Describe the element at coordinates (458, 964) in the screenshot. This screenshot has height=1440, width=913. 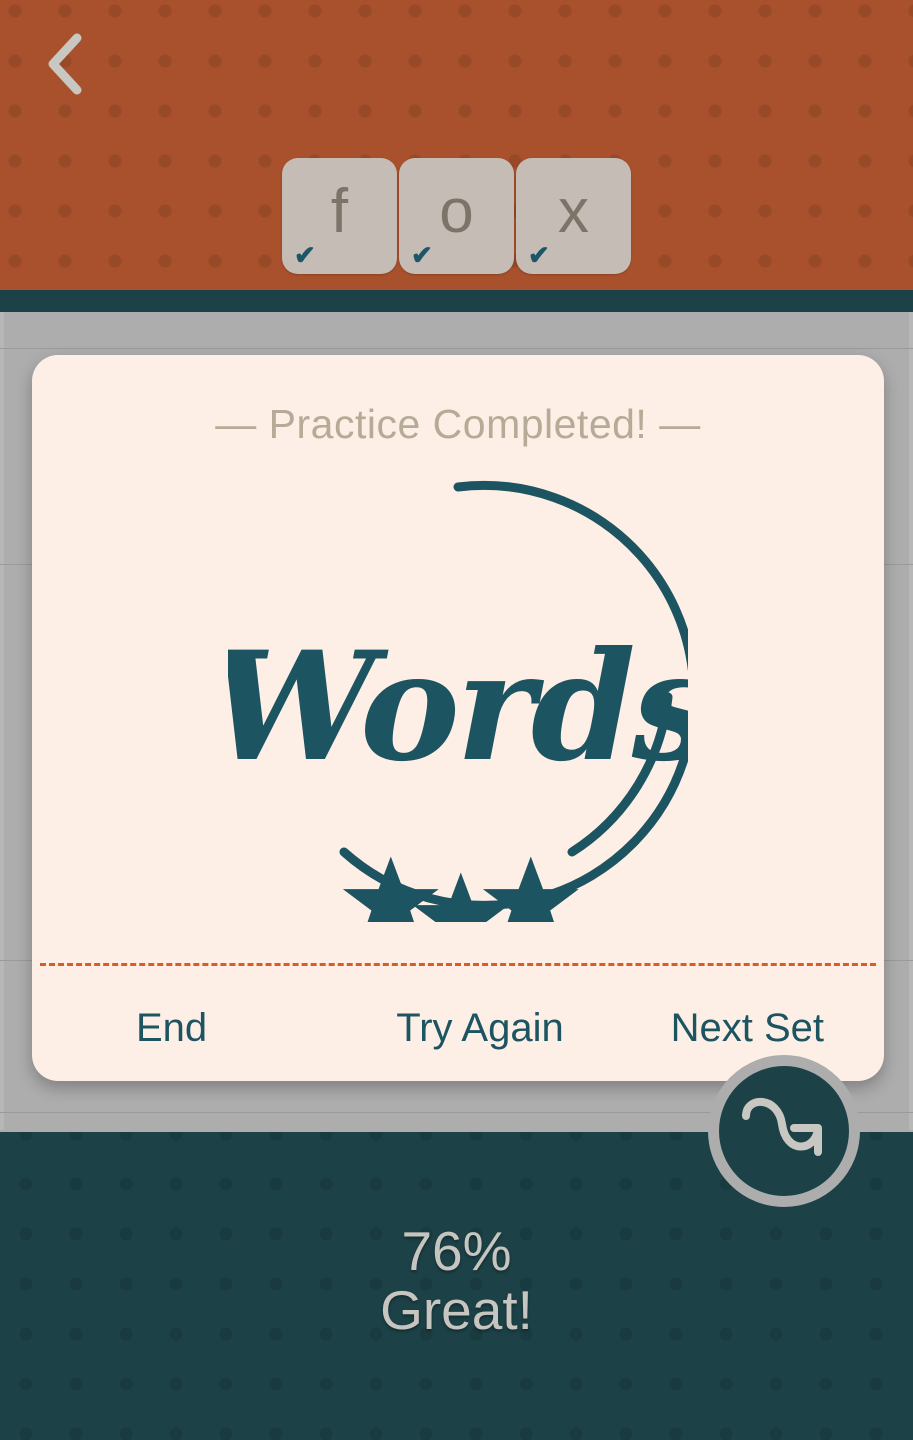
I see `dialog-separator` at that location.